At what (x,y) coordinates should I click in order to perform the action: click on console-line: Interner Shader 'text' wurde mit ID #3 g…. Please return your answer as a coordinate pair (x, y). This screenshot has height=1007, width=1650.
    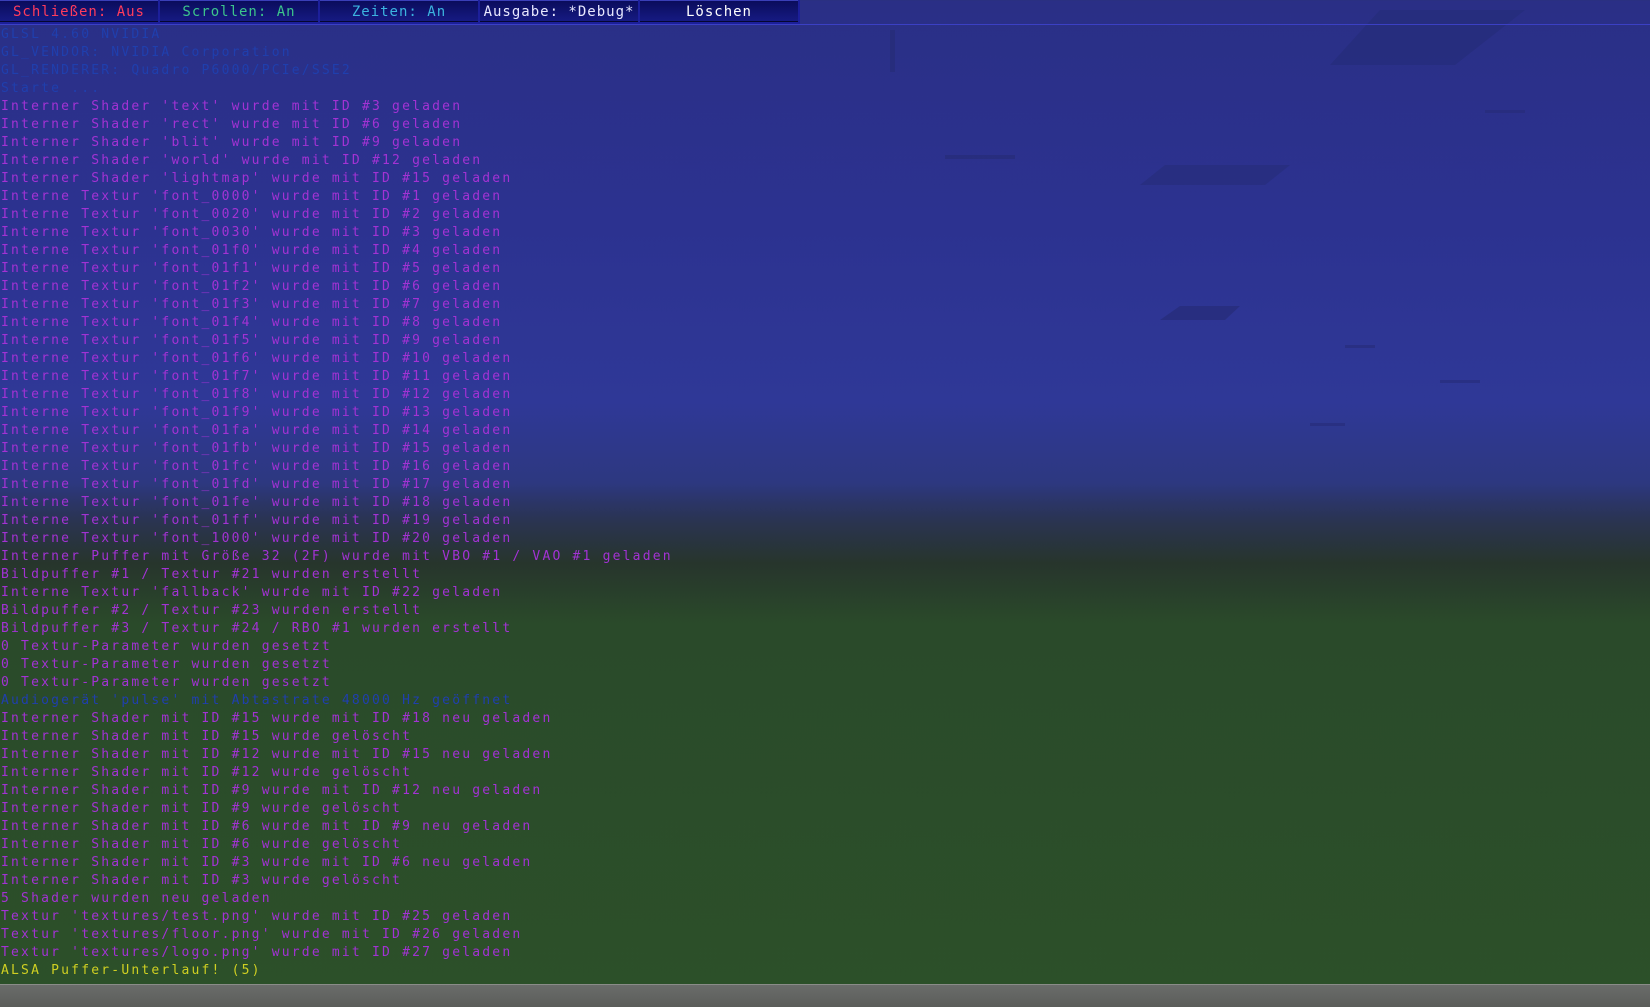
    Looking at the image, I should click on (232, 106).